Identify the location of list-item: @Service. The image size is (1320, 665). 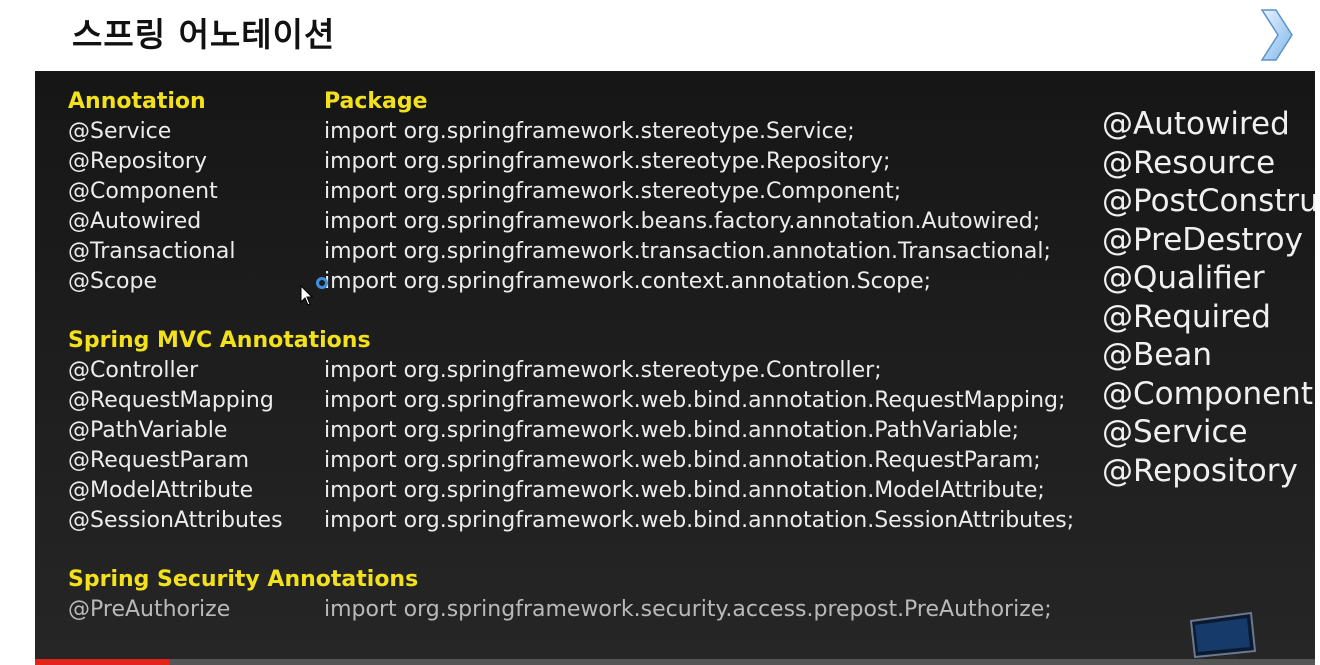
(1175, 432).